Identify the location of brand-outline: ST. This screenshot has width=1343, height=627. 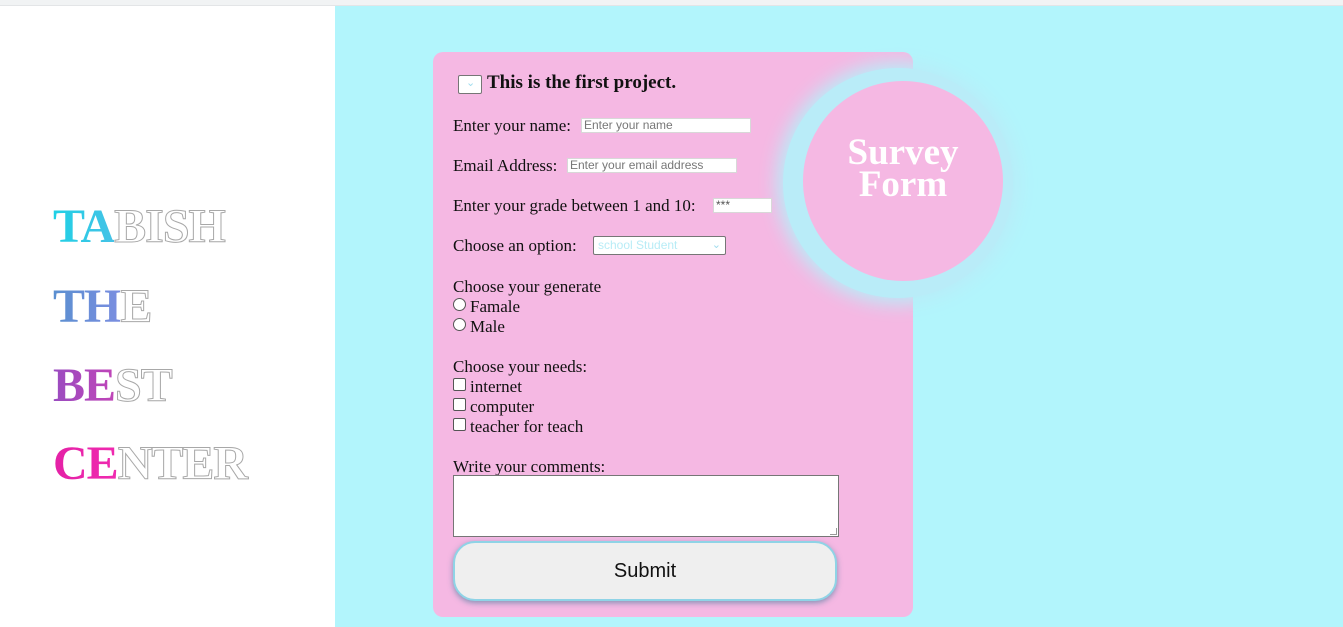
(144, 385).